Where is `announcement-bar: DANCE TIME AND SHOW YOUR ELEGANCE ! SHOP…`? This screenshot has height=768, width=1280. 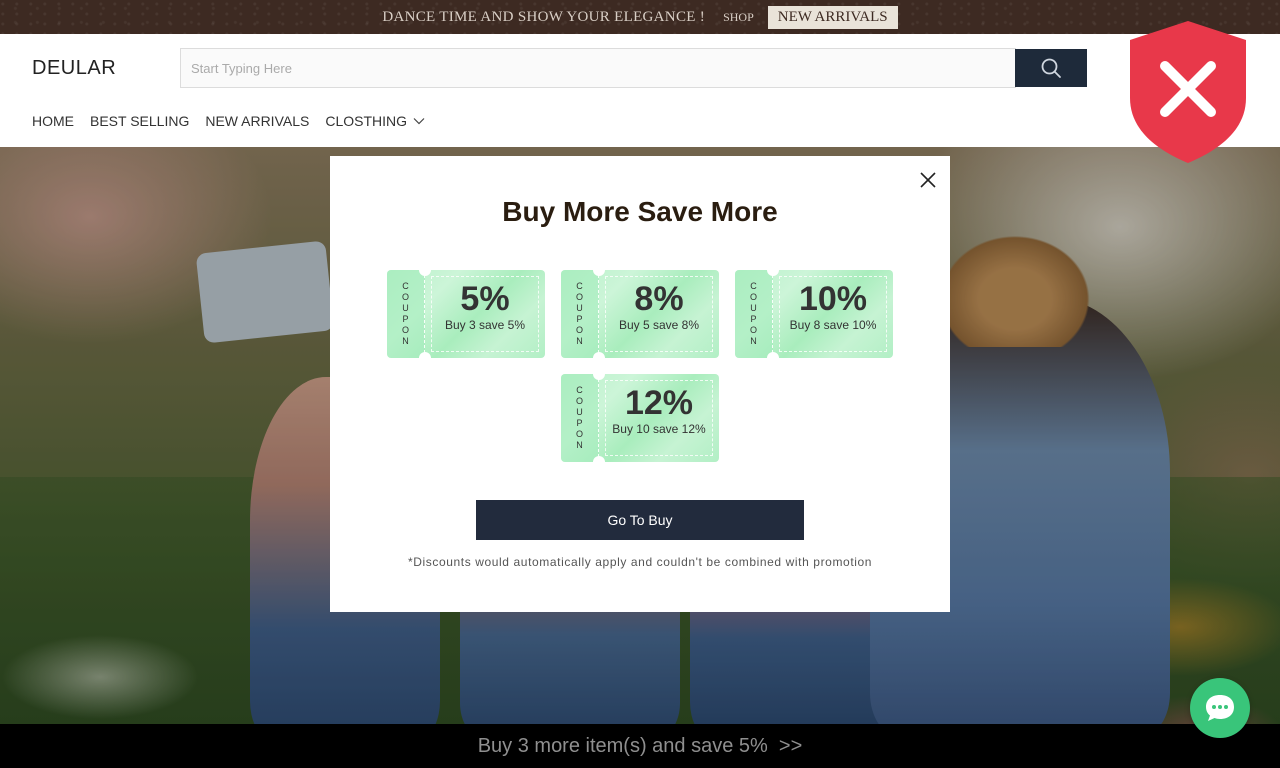 announcement-bar: DANCE TIME AND SHOW YOUR ELEGANCE ! SHOP… is located at coordinates (640, 17).